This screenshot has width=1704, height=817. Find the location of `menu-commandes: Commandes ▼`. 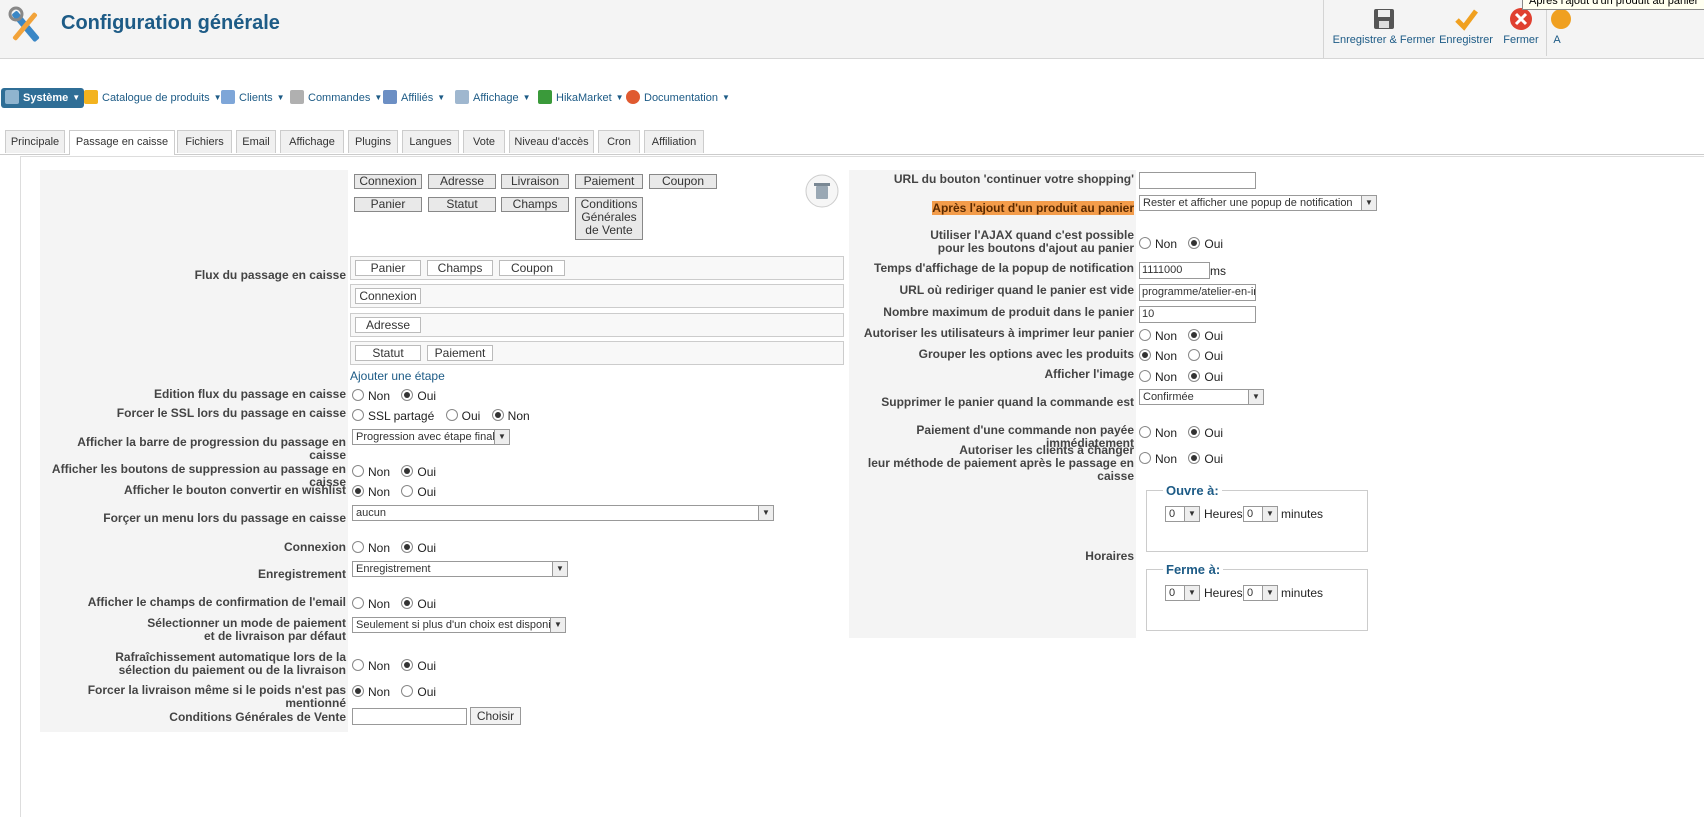

menu-commandes: Commandes ▼ is located at coordinates (336, 98).